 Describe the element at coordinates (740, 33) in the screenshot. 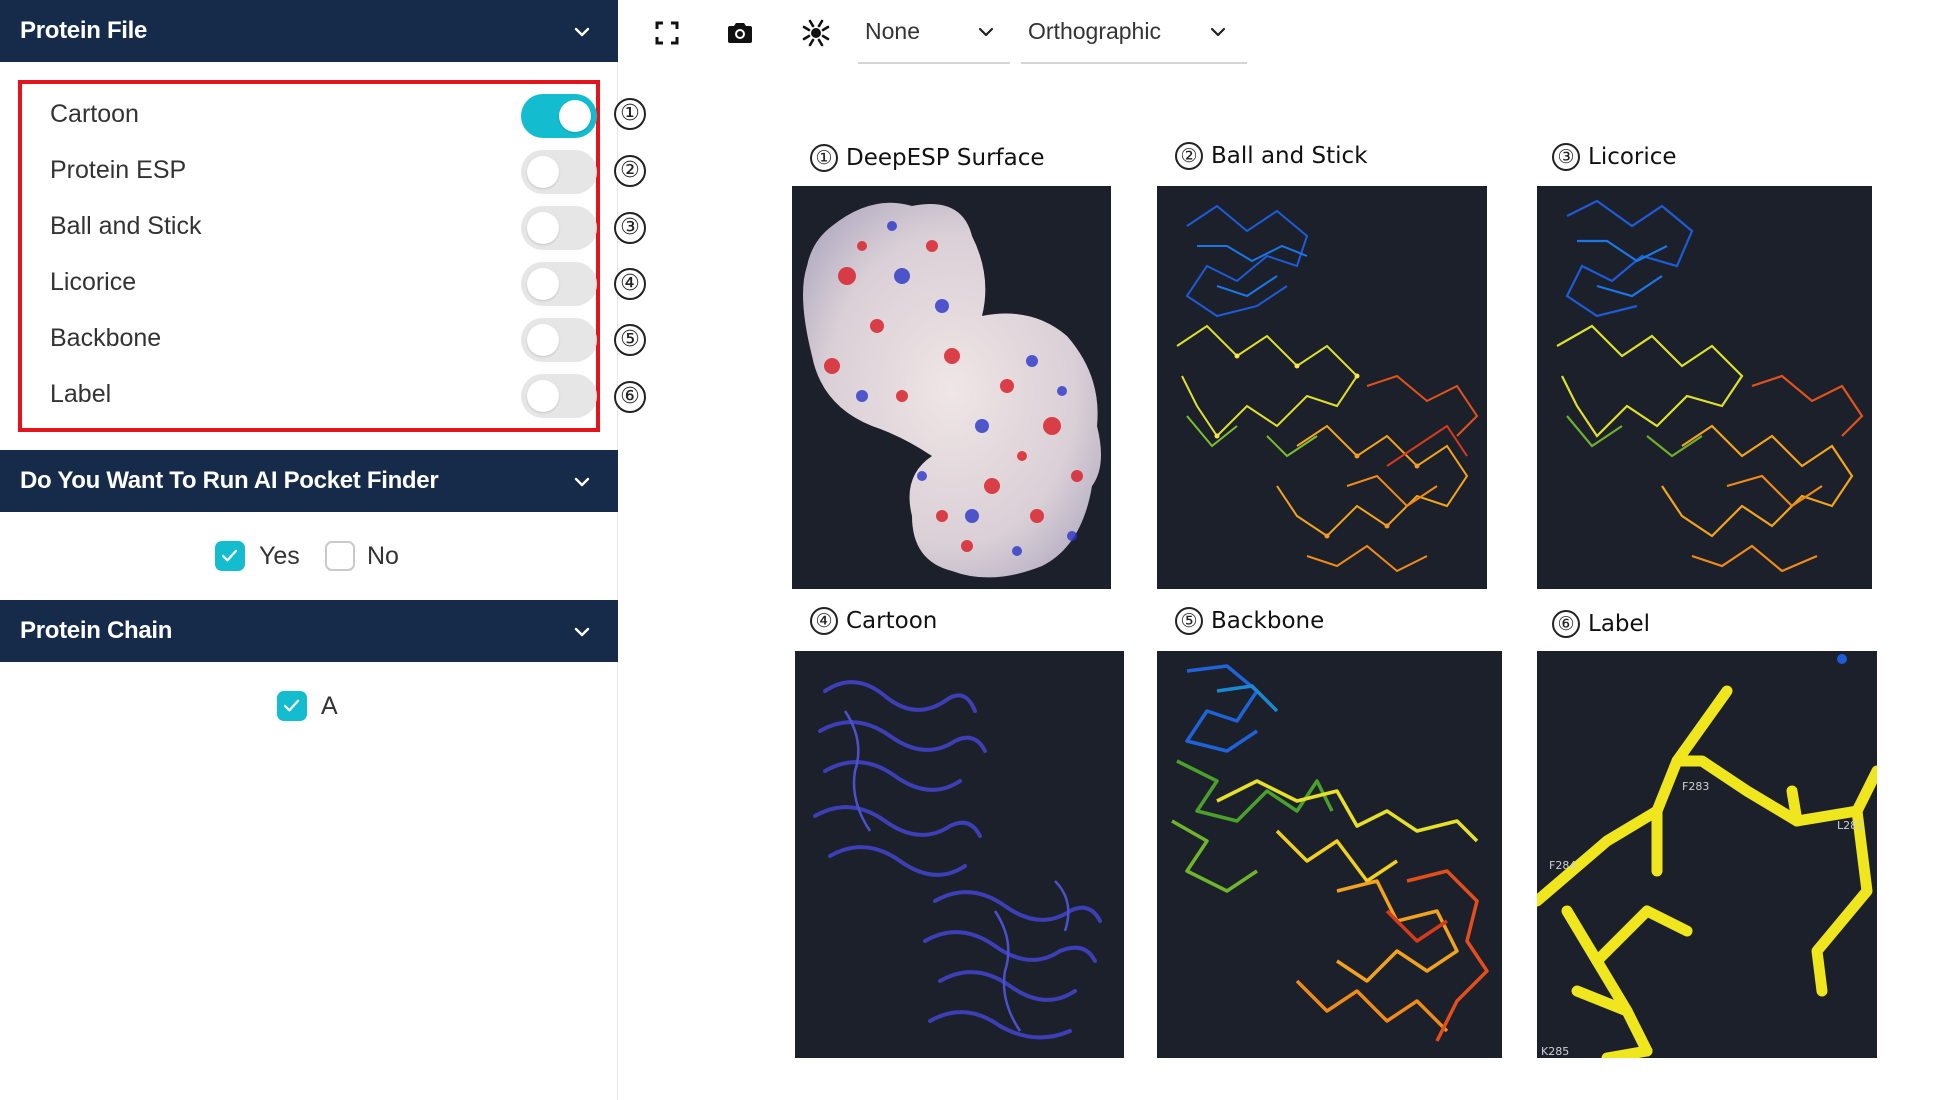

I see `camera-icon` at that location.